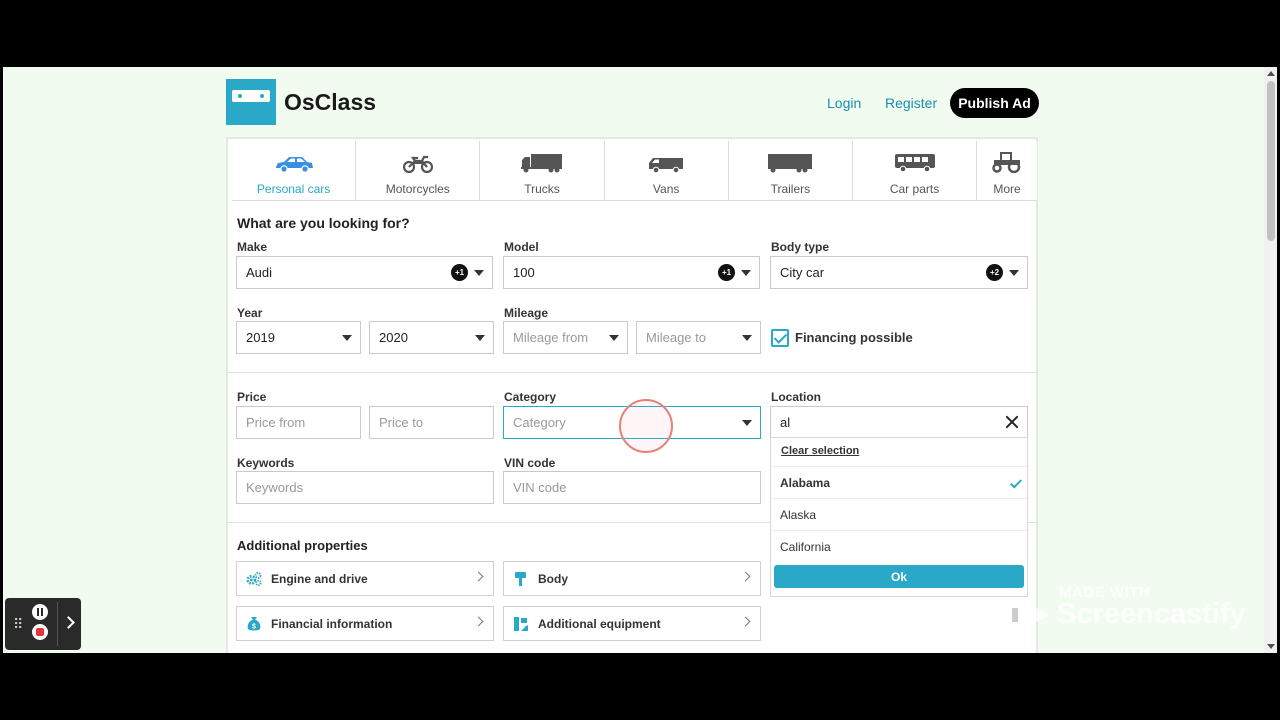  I want to click on make-select: Audi +1, so click(364, 272).